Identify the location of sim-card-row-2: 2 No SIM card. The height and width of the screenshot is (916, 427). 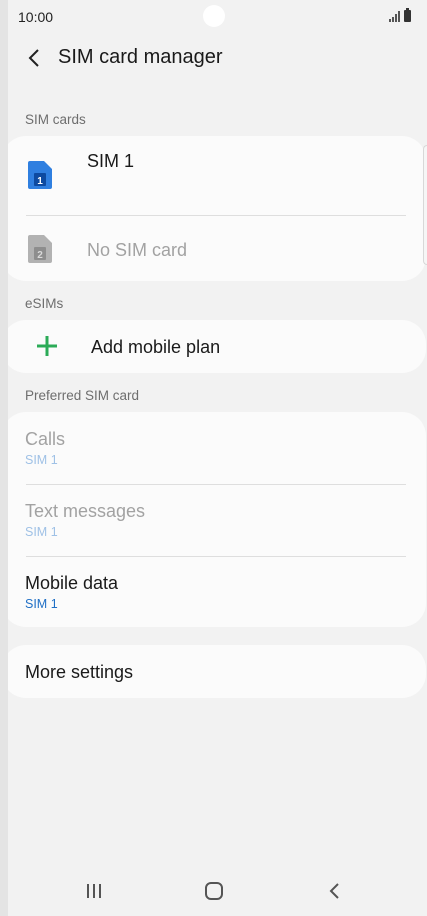
(217, 248).